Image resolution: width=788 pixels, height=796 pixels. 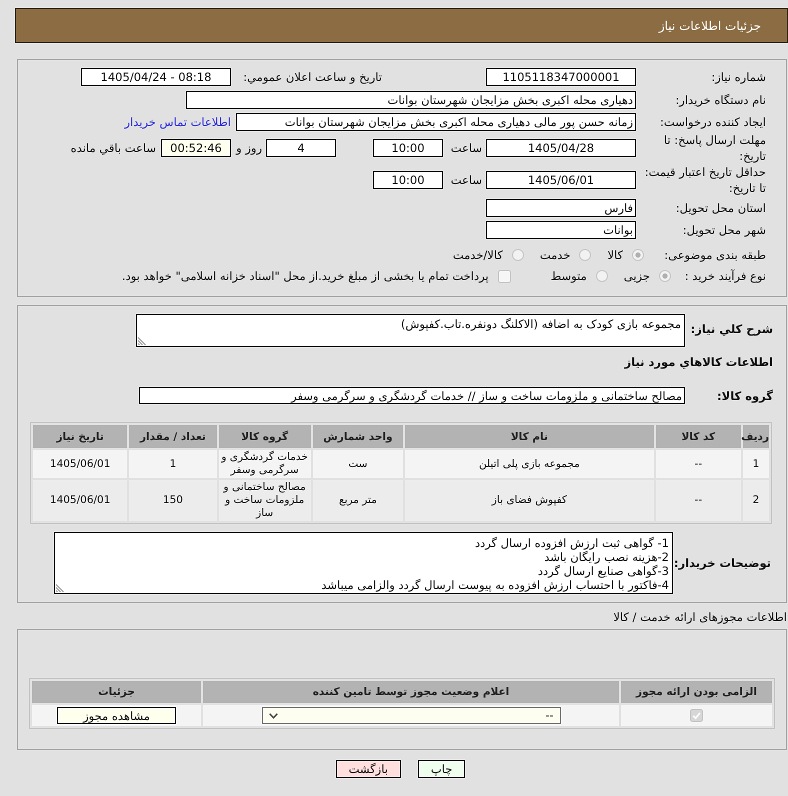 What do you see at coordinates (705, 180) in the screenshot?
I see `field-label: حداقل تاریخ اعتبار قیمت: تا تاریخ:` at bounding box center [705, 180].